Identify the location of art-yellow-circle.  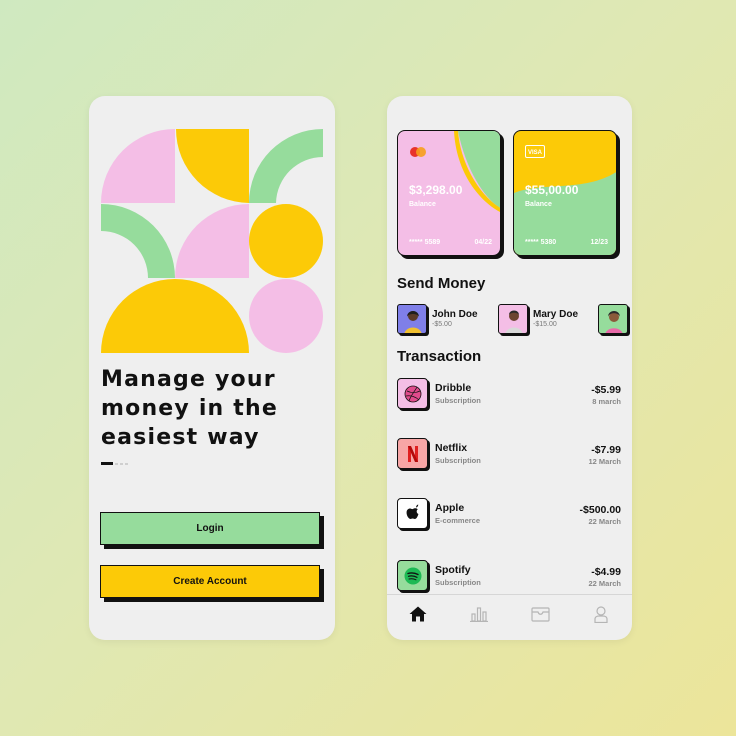
(286, 241).